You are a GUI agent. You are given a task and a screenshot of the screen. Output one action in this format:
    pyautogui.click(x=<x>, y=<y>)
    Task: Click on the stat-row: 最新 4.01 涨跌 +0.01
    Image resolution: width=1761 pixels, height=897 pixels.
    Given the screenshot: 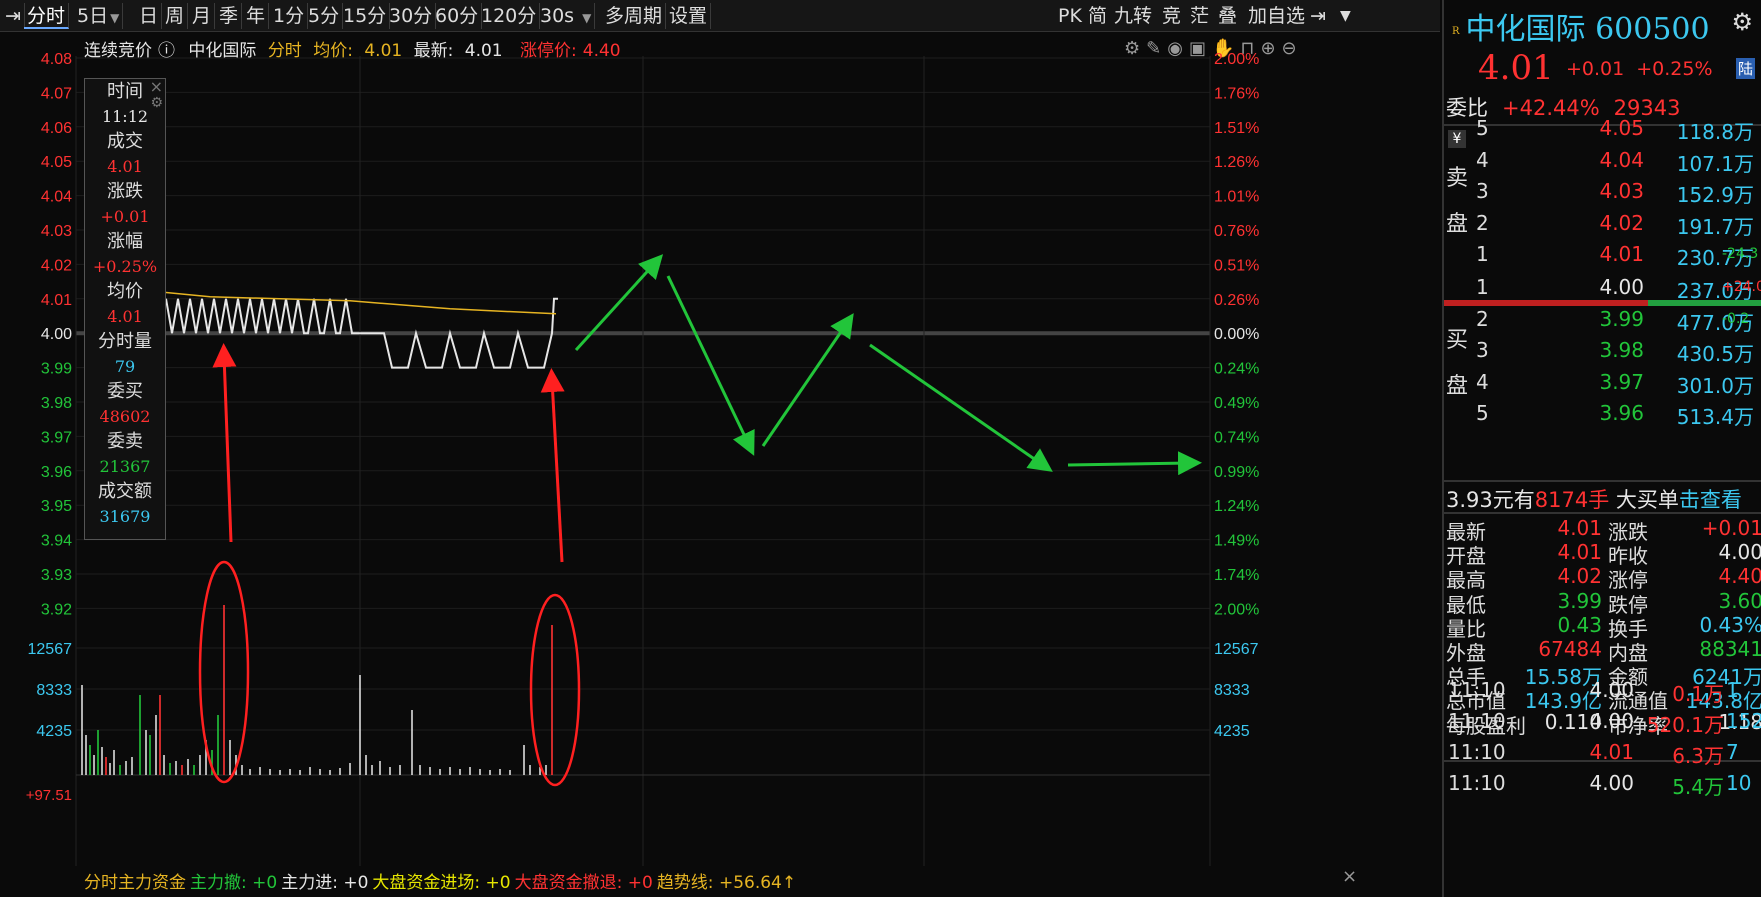 What is the action you would take?
    pyautogui.click(x=1603, y=530)
    